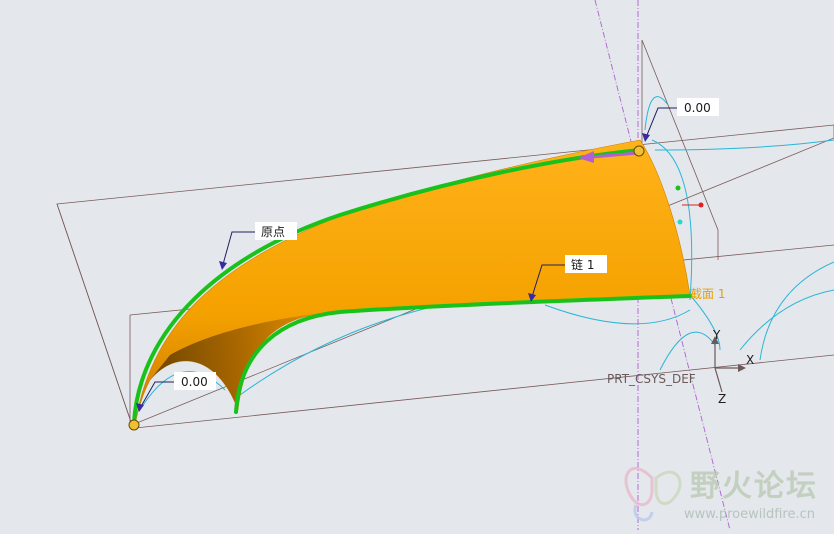  What do you see at coordinates (582, 264) in the screenshot?
I see `chain-label-text: 链 1` at bounding box center [582, 264].